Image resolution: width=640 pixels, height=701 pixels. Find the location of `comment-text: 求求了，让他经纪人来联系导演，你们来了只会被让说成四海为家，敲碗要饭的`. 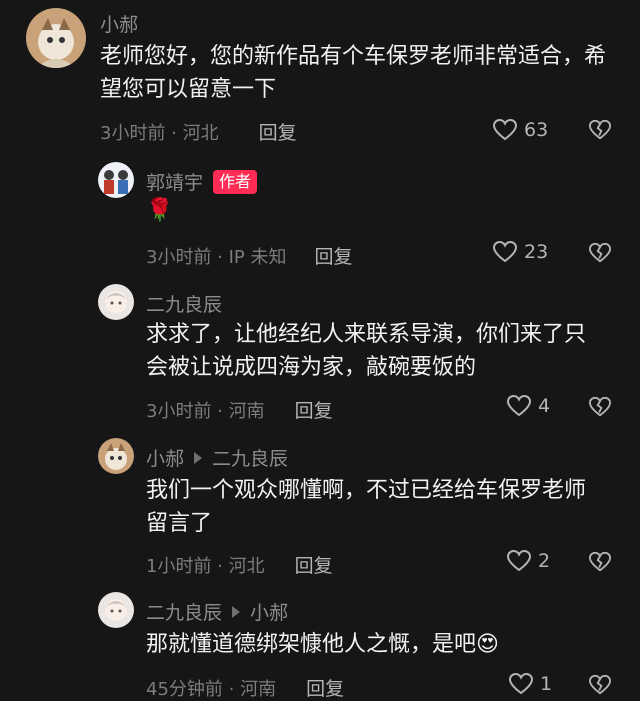

comment-text: 求求了，让他经纪人来联系导演，你们来了只会被让说成四海为家，敲碗要饭的 is located at coordinates (366, 351).